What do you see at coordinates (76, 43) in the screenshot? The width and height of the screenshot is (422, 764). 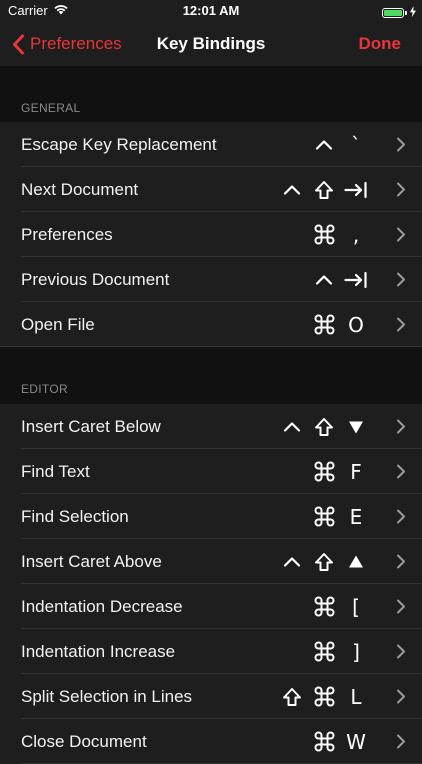 I see `back-button-label: Preferences` at bounding box center [76, 43].